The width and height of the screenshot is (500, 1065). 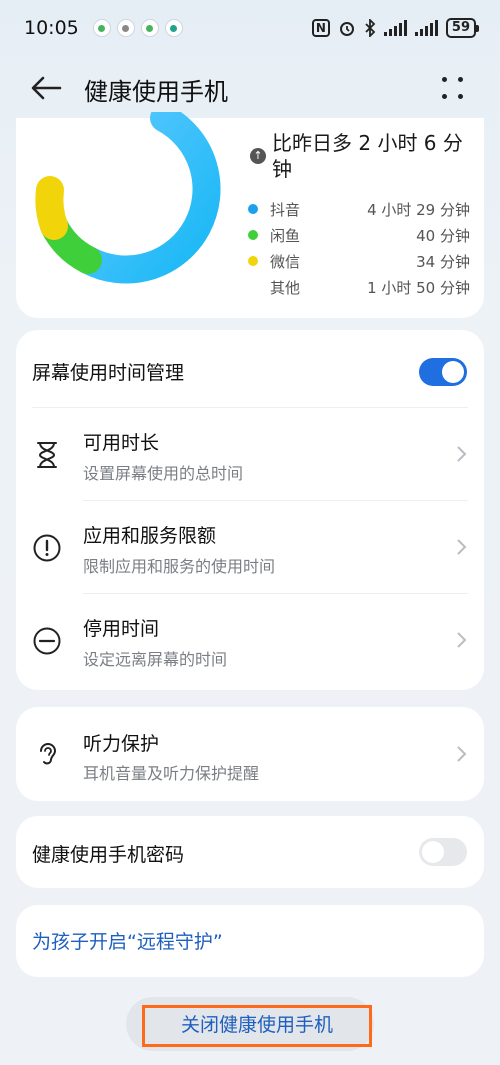 I want to click on hearing-title: 听力保护, so click(x=121, y=744).